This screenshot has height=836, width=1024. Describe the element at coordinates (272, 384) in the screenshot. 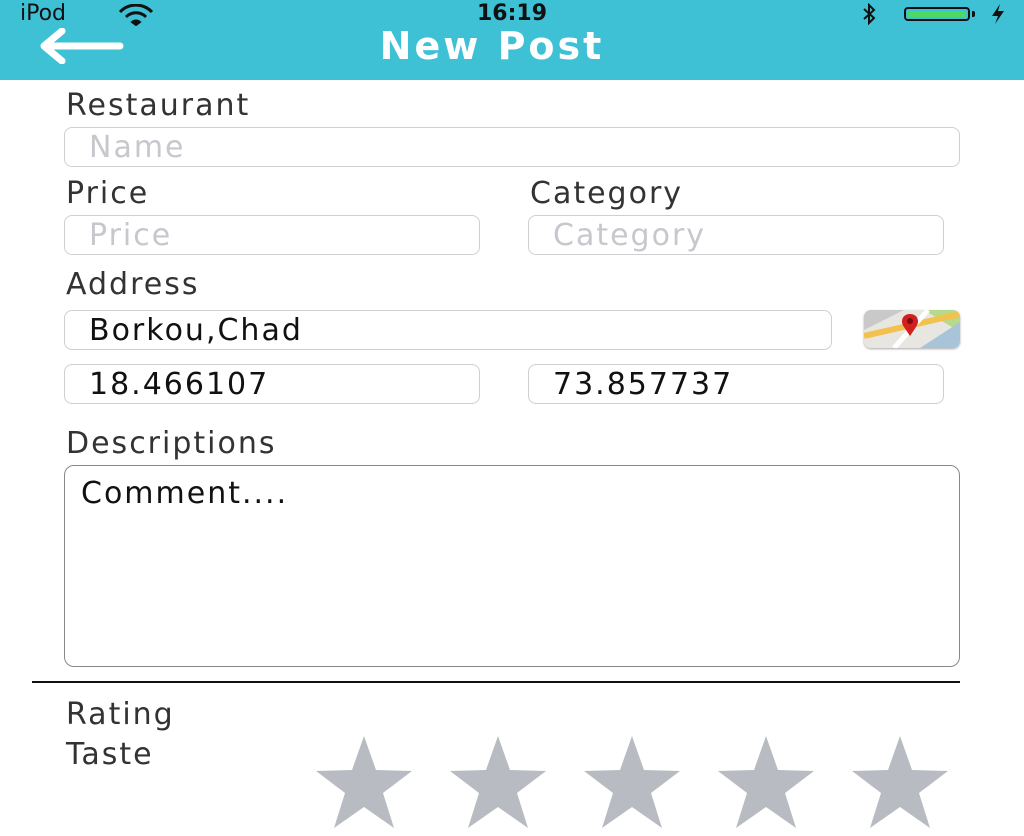

I see `latitude-input` at that location.